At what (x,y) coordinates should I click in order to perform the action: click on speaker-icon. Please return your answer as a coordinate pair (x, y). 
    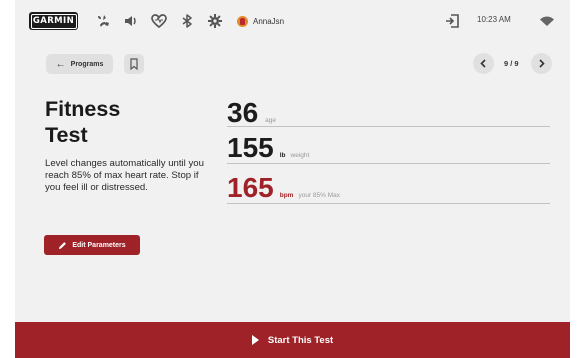
    Looking at the image, I should click on (131, 21).